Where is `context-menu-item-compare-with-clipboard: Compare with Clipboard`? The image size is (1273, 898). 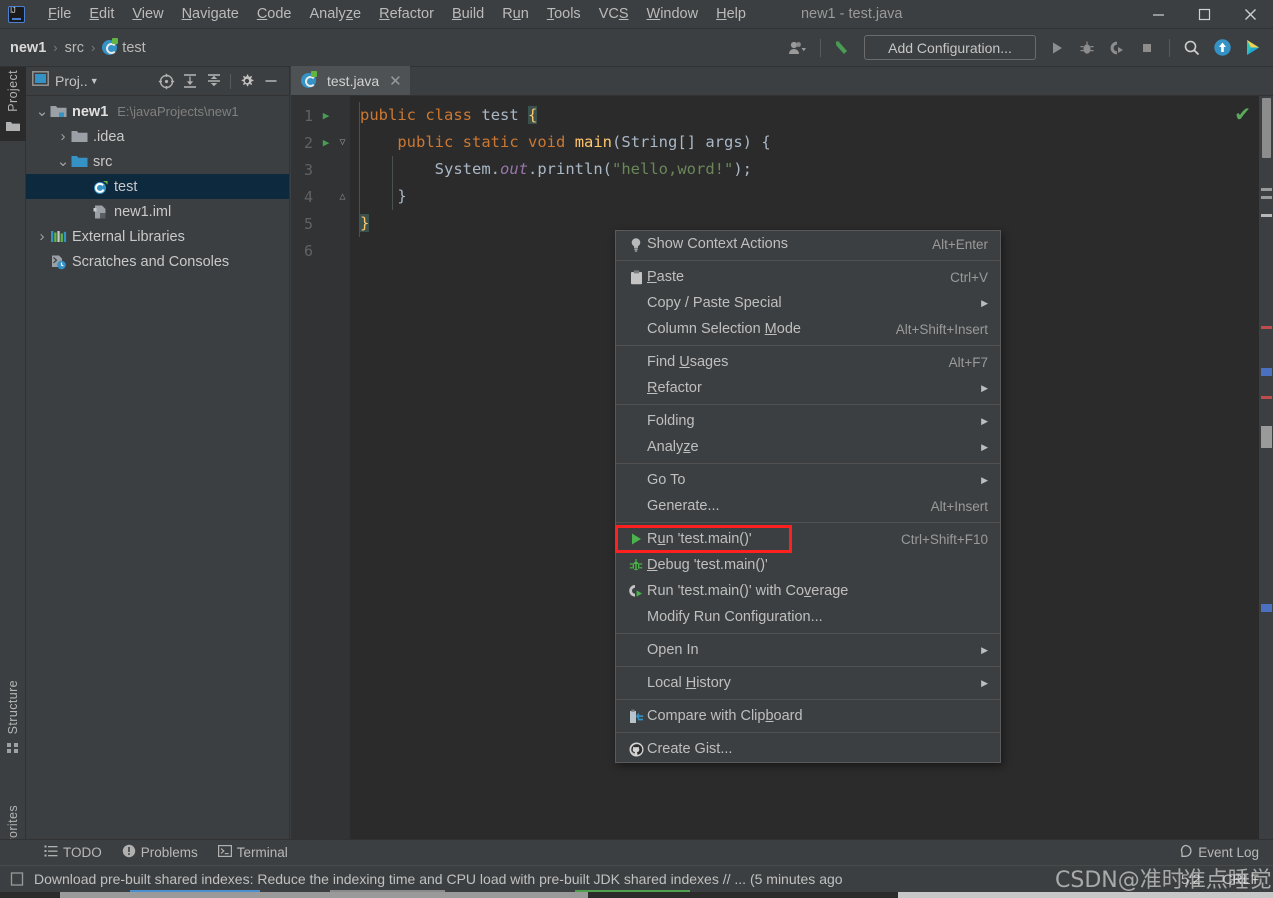 context-menu-item-compare-with-clipboard: Compare with Clipboard is located at coordinates (808, 716).